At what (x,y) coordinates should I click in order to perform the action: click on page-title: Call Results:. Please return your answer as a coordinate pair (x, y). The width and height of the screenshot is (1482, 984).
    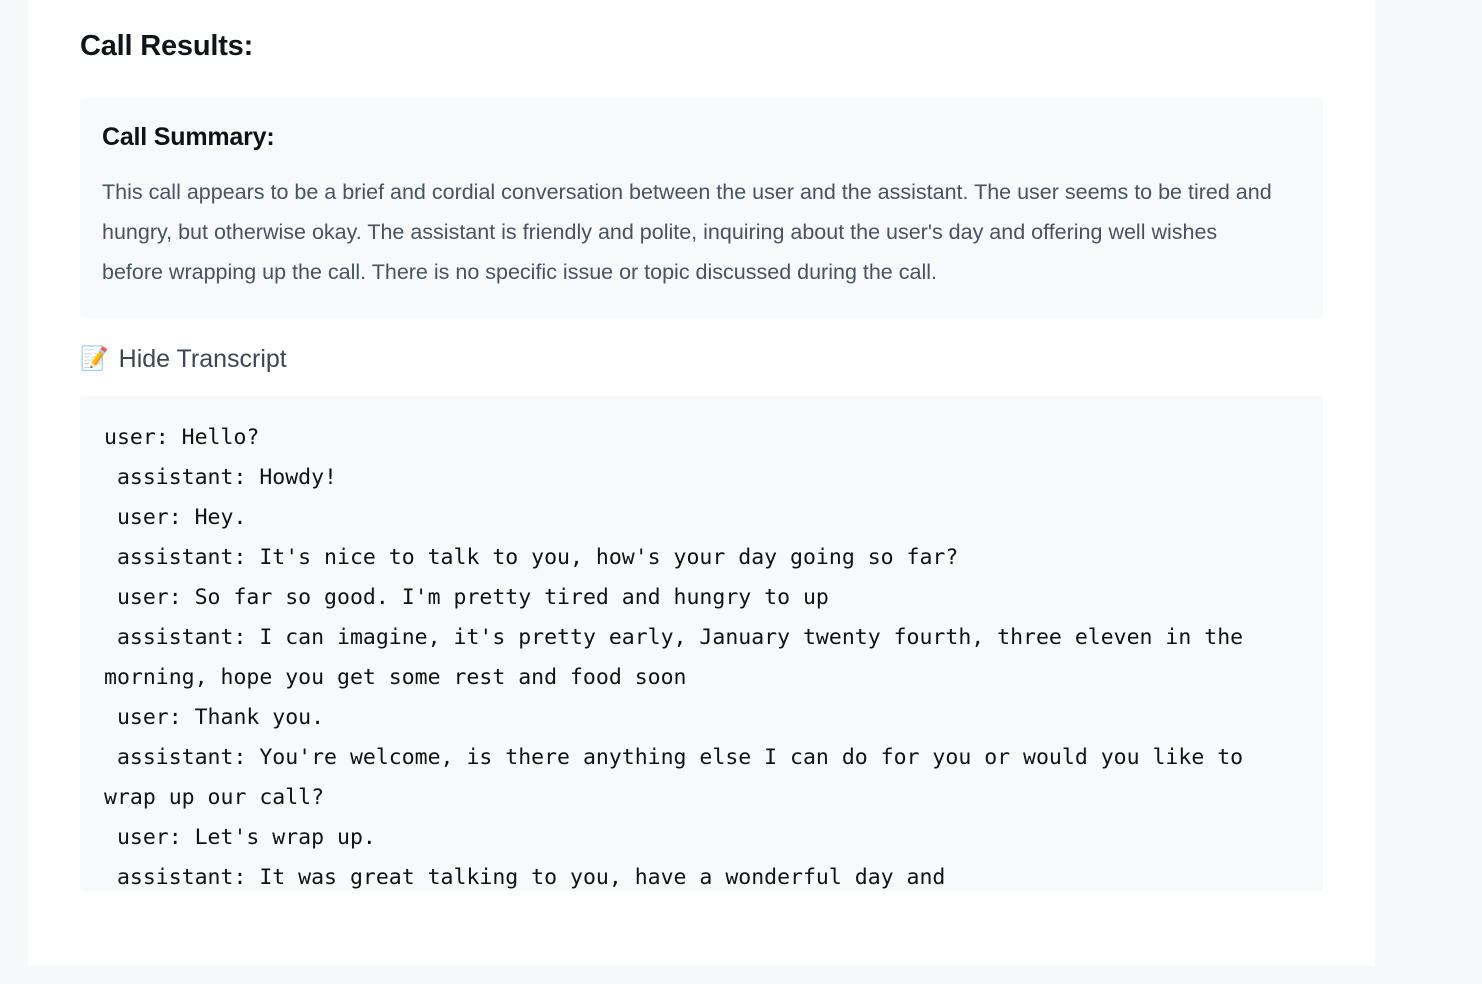
    Looking at the image, I should click on (167, 46).